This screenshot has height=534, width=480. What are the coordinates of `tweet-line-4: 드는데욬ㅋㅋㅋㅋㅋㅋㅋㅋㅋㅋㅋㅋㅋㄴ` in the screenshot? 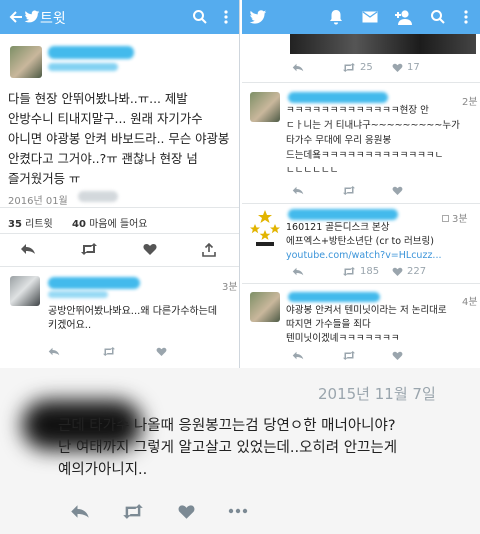 It's located at (365, 155).